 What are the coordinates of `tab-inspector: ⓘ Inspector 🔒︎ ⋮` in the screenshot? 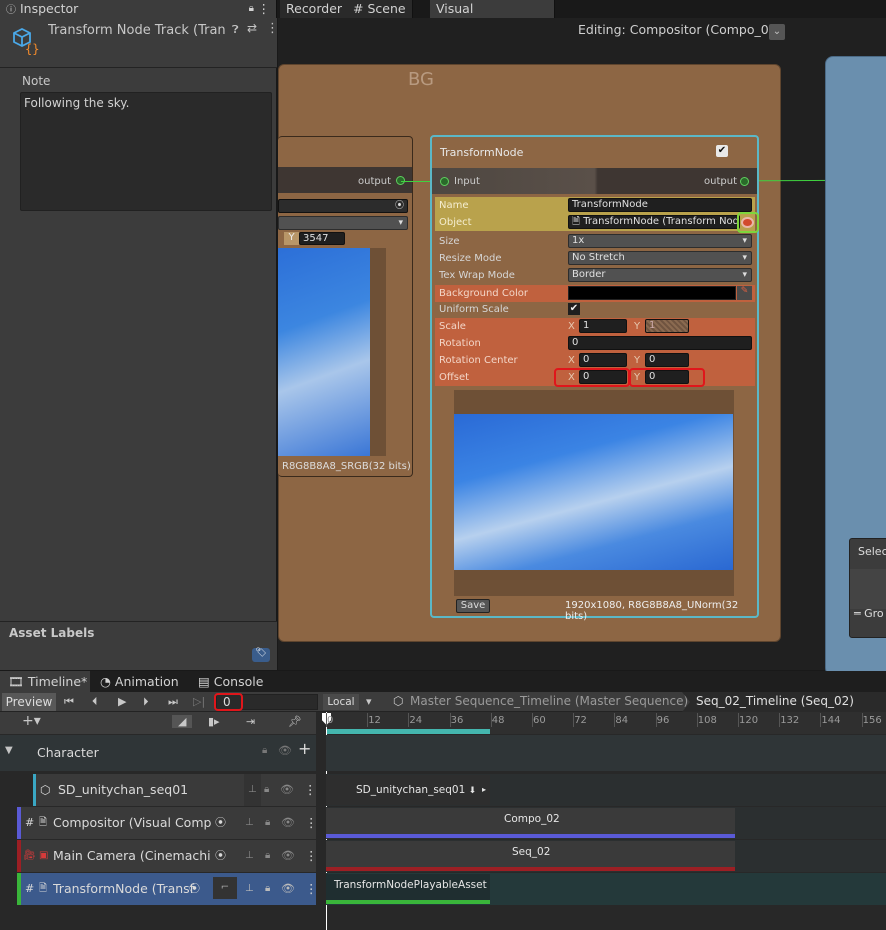 It's located at (138, 9).